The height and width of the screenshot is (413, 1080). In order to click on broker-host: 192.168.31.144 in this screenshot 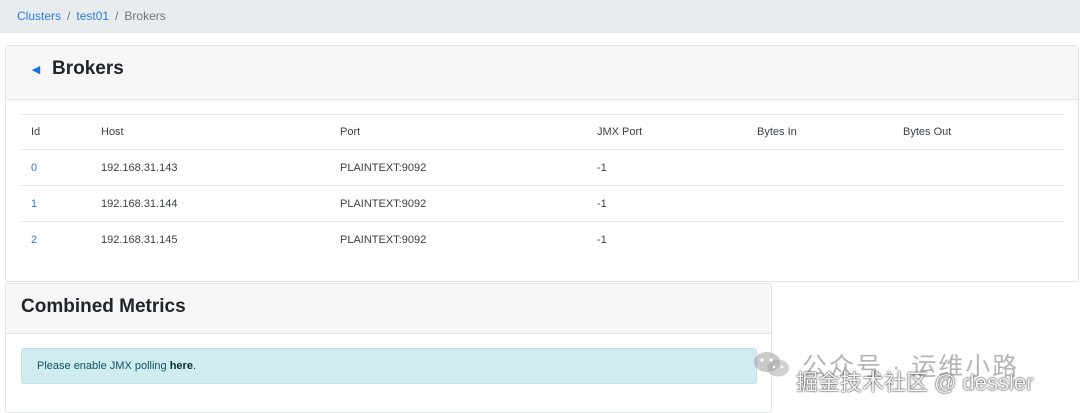, I will do `click(210, 203)`.